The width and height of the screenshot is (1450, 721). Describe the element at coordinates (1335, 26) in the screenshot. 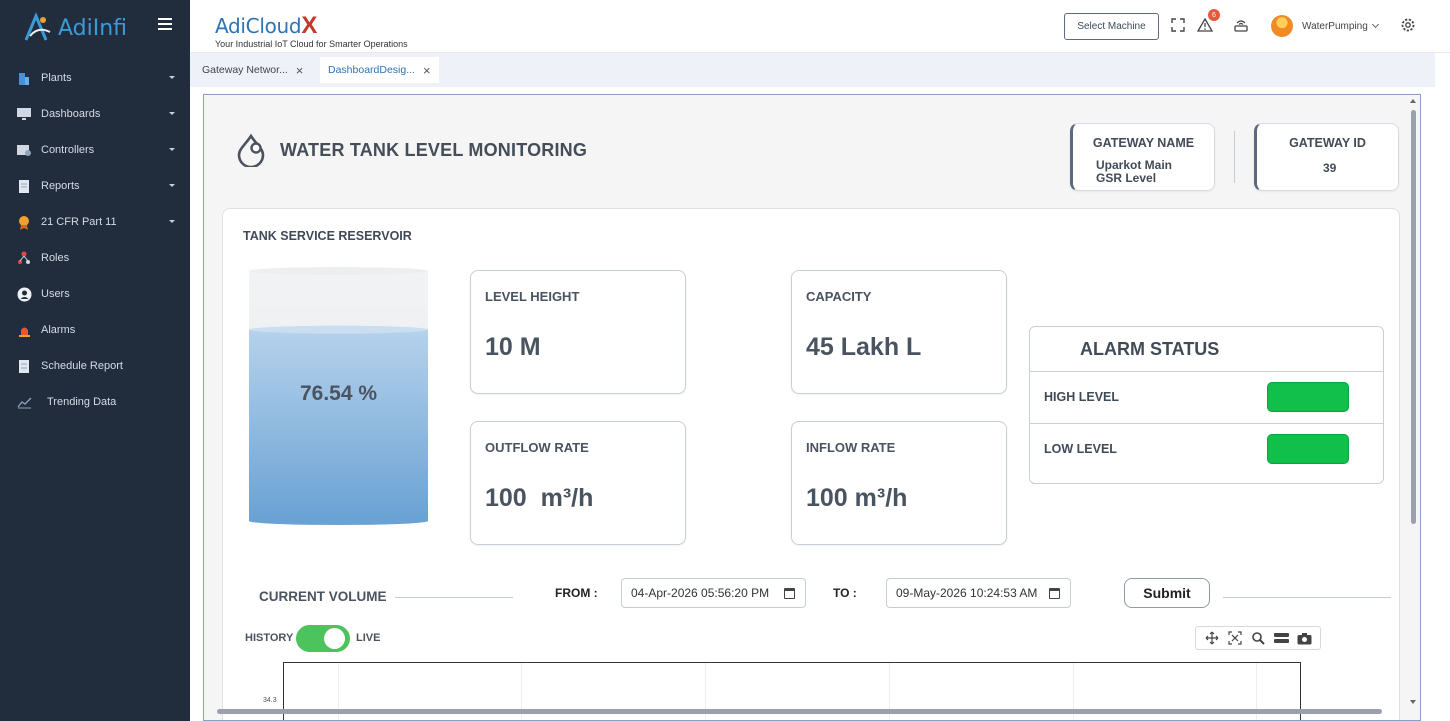

I see `user-name: WaterPumping` at that location.